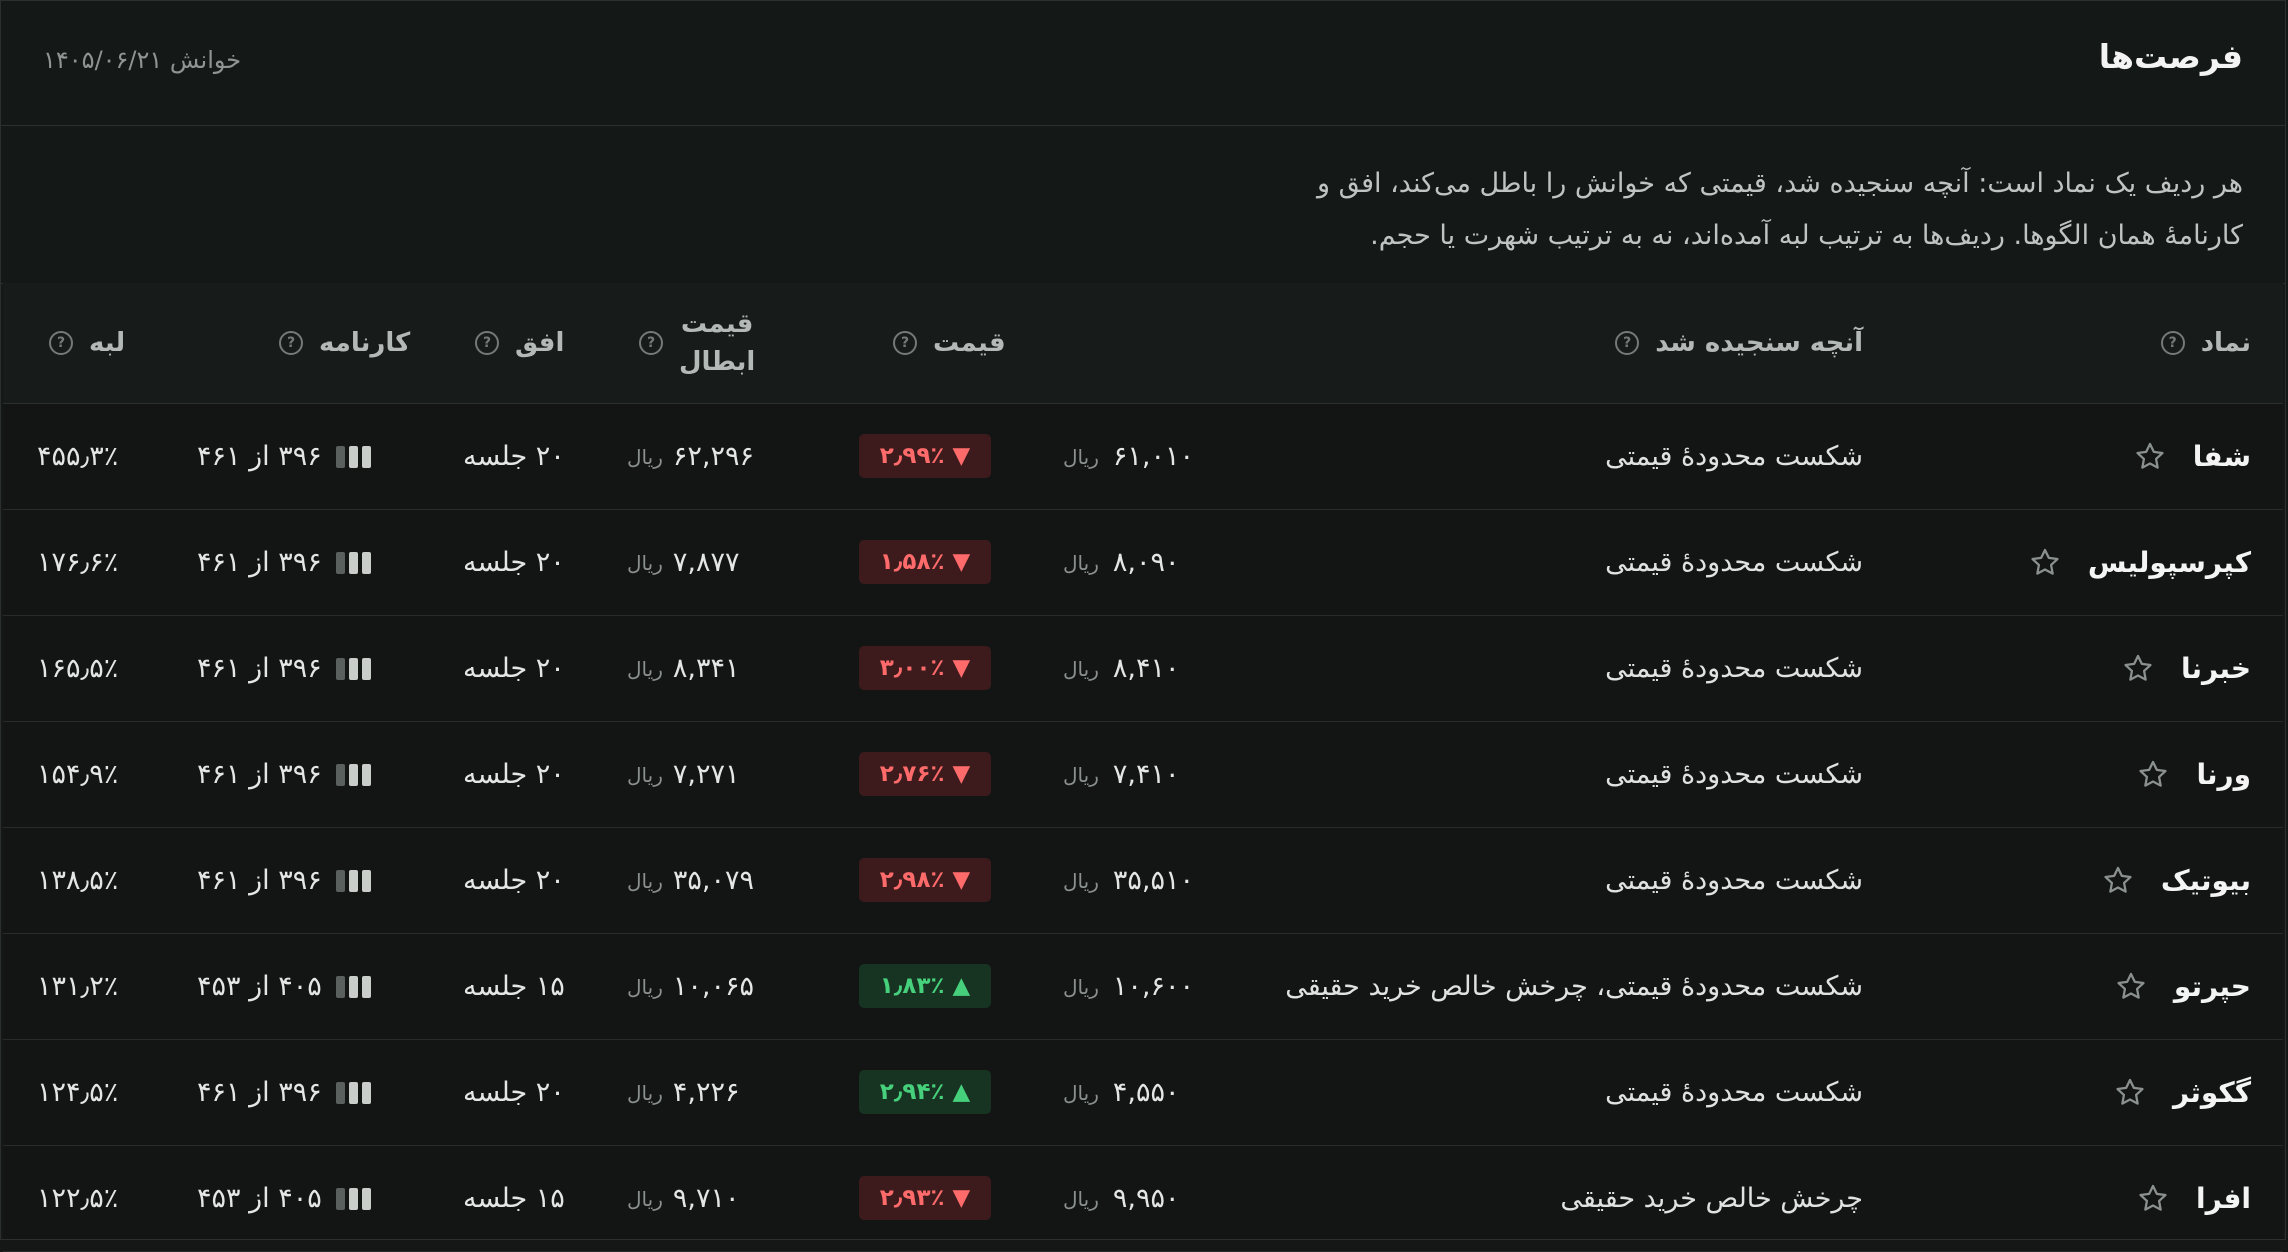 This screenshot has width=2288, height=1252. What do you see at coordinates (2193, 1198) in the screenshot?
I see `symbol-cell: افرا` at bounding box center [2193, 1198].